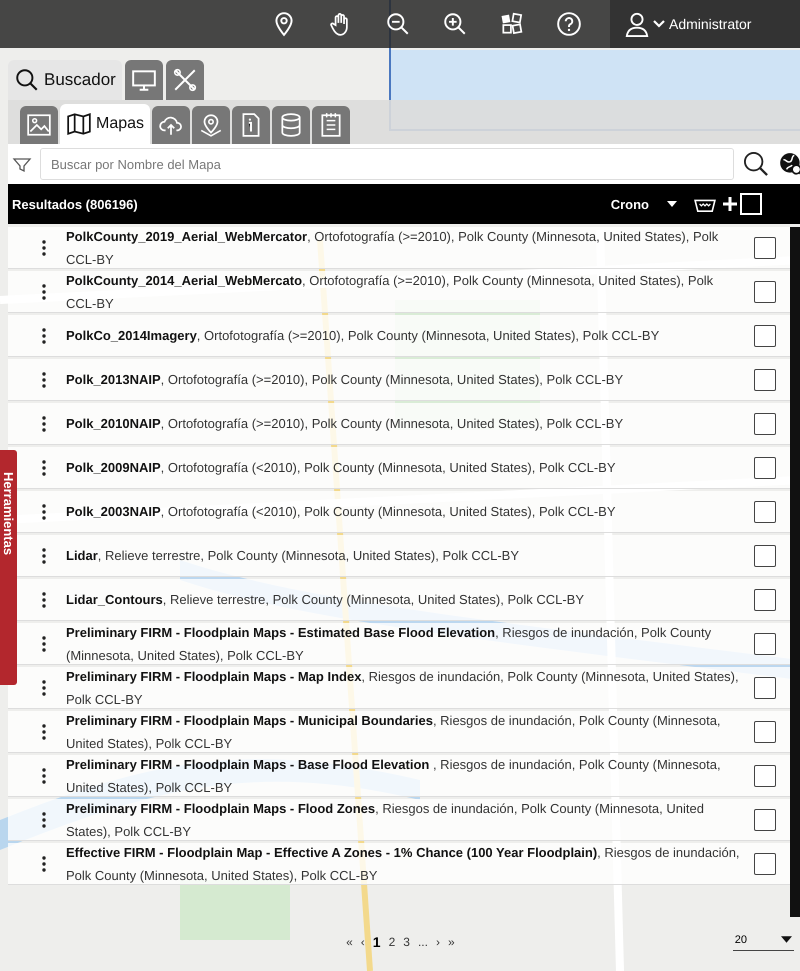 This screenshot has width=800, height=971. I want to click on map-entry: Preliminary FIRM - Floodplain Maps - Base Flood Elevation , Riesgos de inundación, Polk County (Minnesota, United States), Polk CCL-BY, so click(405, 775).